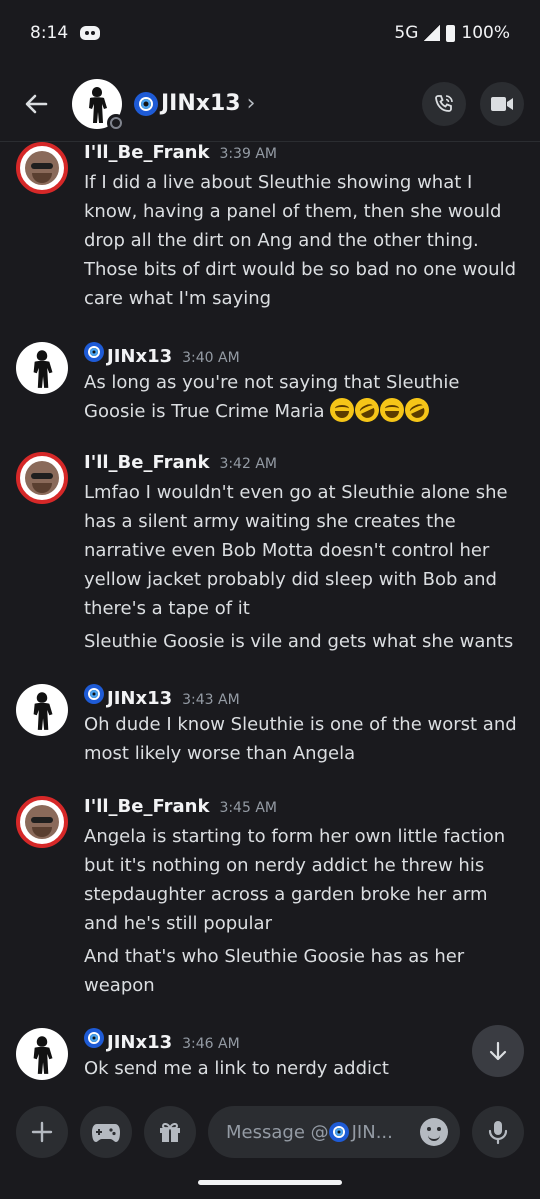  What do you see at coordinates (211, 700) in the screenshot?
I see `timestamp: 3:43 AM` at bounding box center [211, 700].